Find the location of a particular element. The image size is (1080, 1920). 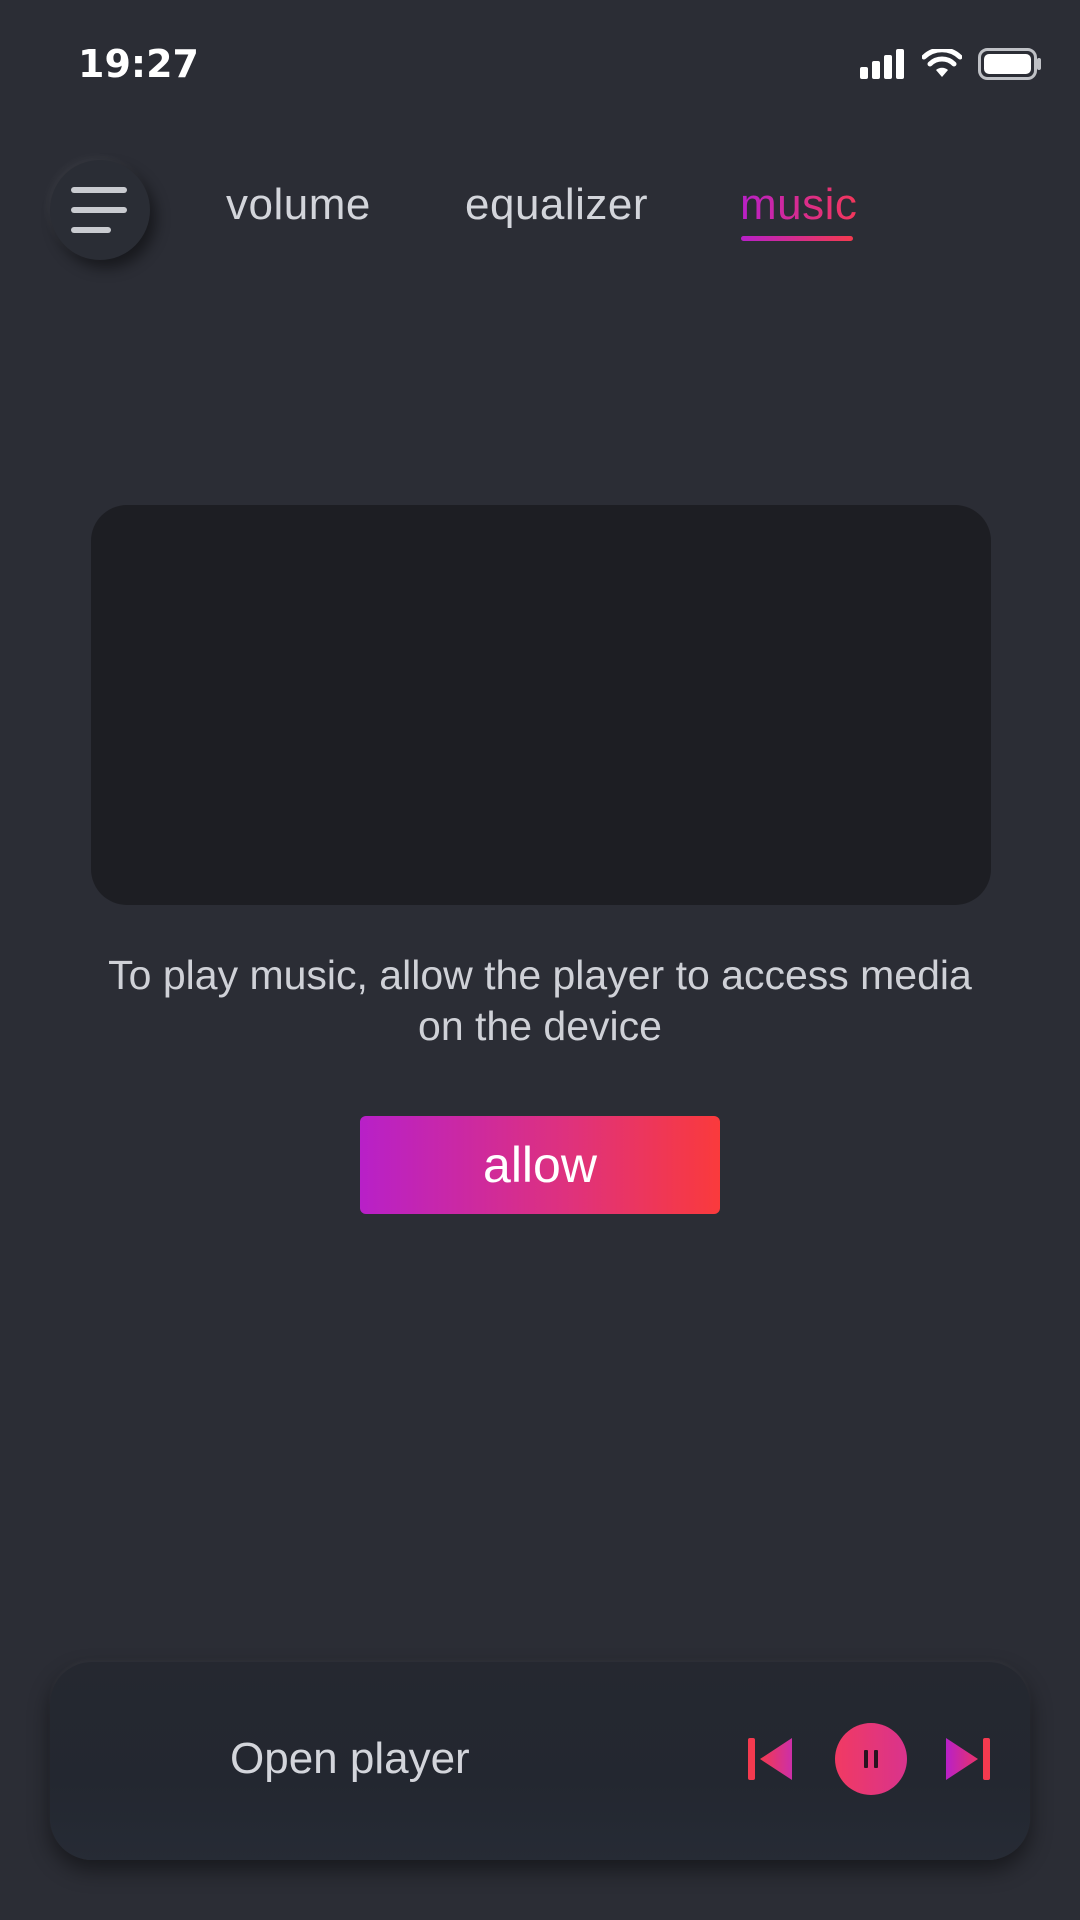

open-player-label: Open player is located at coordinates (350, 1759).